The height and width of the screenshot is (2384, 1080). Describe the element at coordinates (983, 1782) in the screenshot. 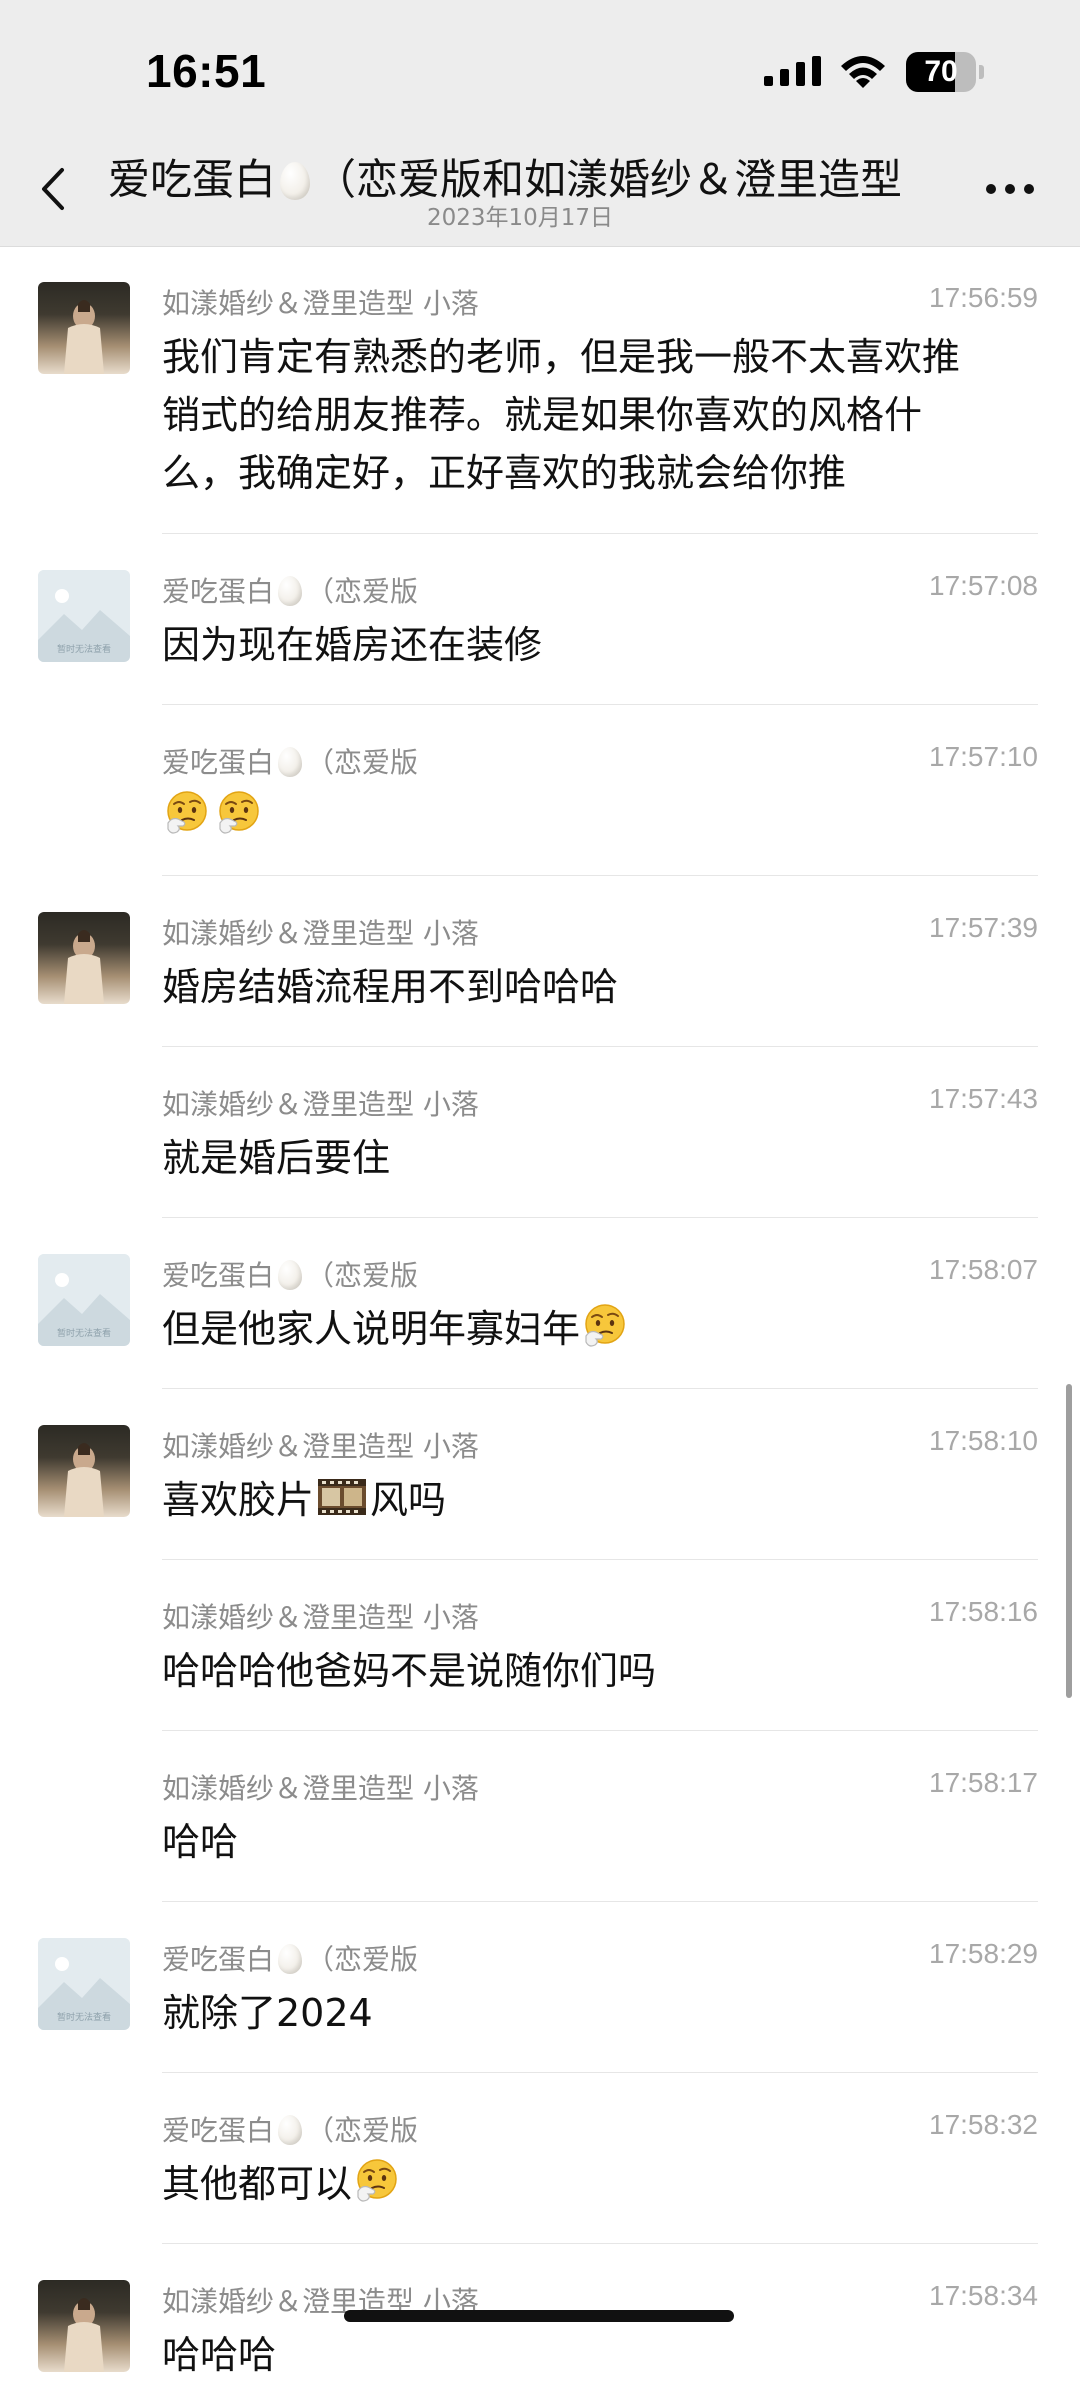

I see `message-time: 17:58:17` at that location.